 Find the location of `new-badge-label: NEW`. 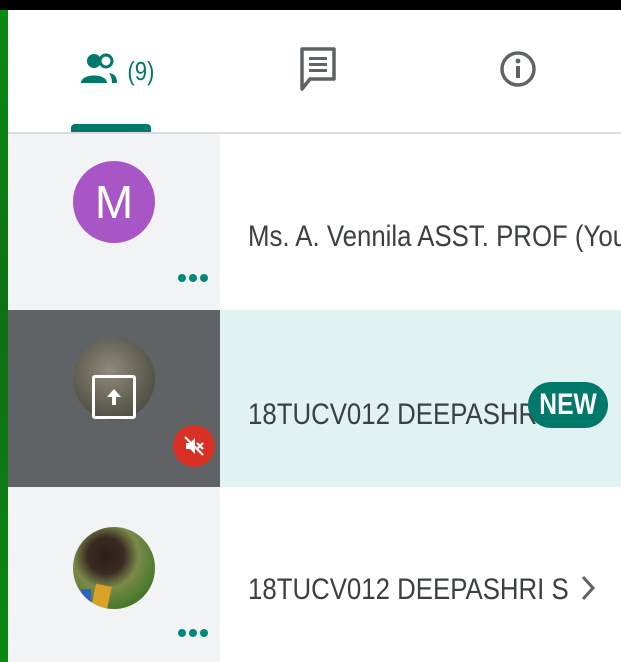

new-badge-label: NEW is located at coordinates (568, 404).